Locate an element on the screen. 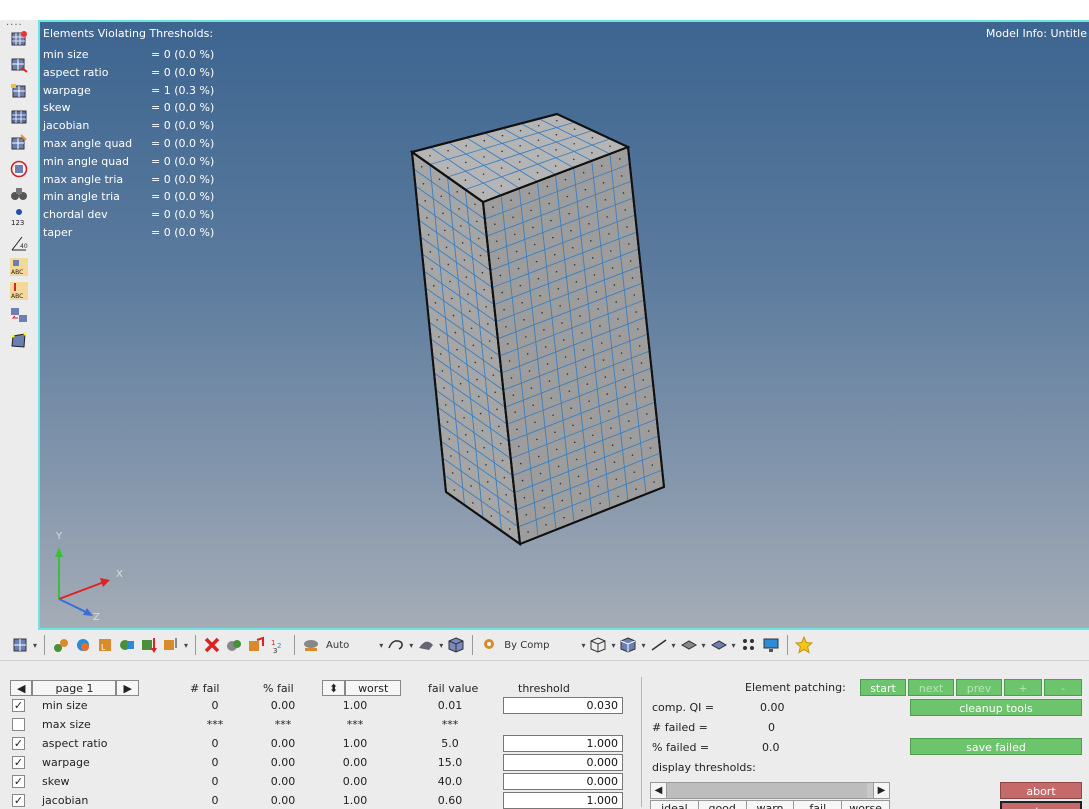 Image resolution: width=1089 pixels, height=809 pixels. mesh-split-icon is located at coordinates (19, 65).